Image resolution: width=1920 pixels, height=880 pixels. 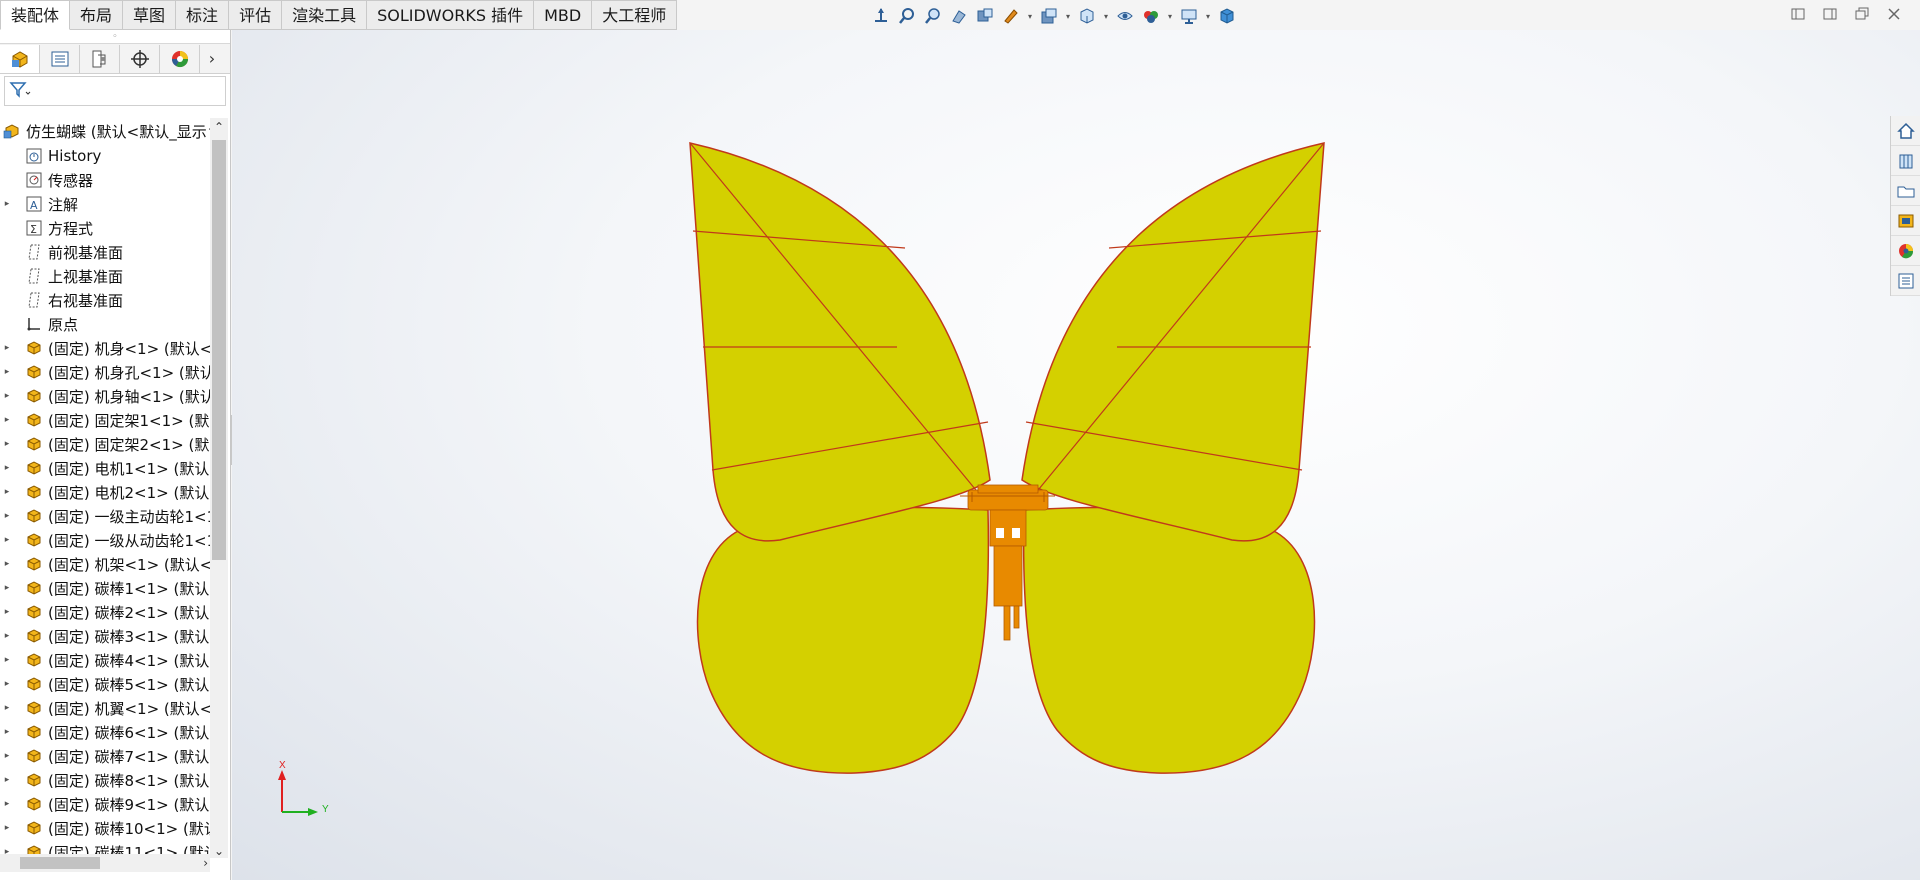 What do you see at coordinates (212, 58) in the screenshot?
I see `more-tabs-icon: ›` at bounding box center [212, 58].